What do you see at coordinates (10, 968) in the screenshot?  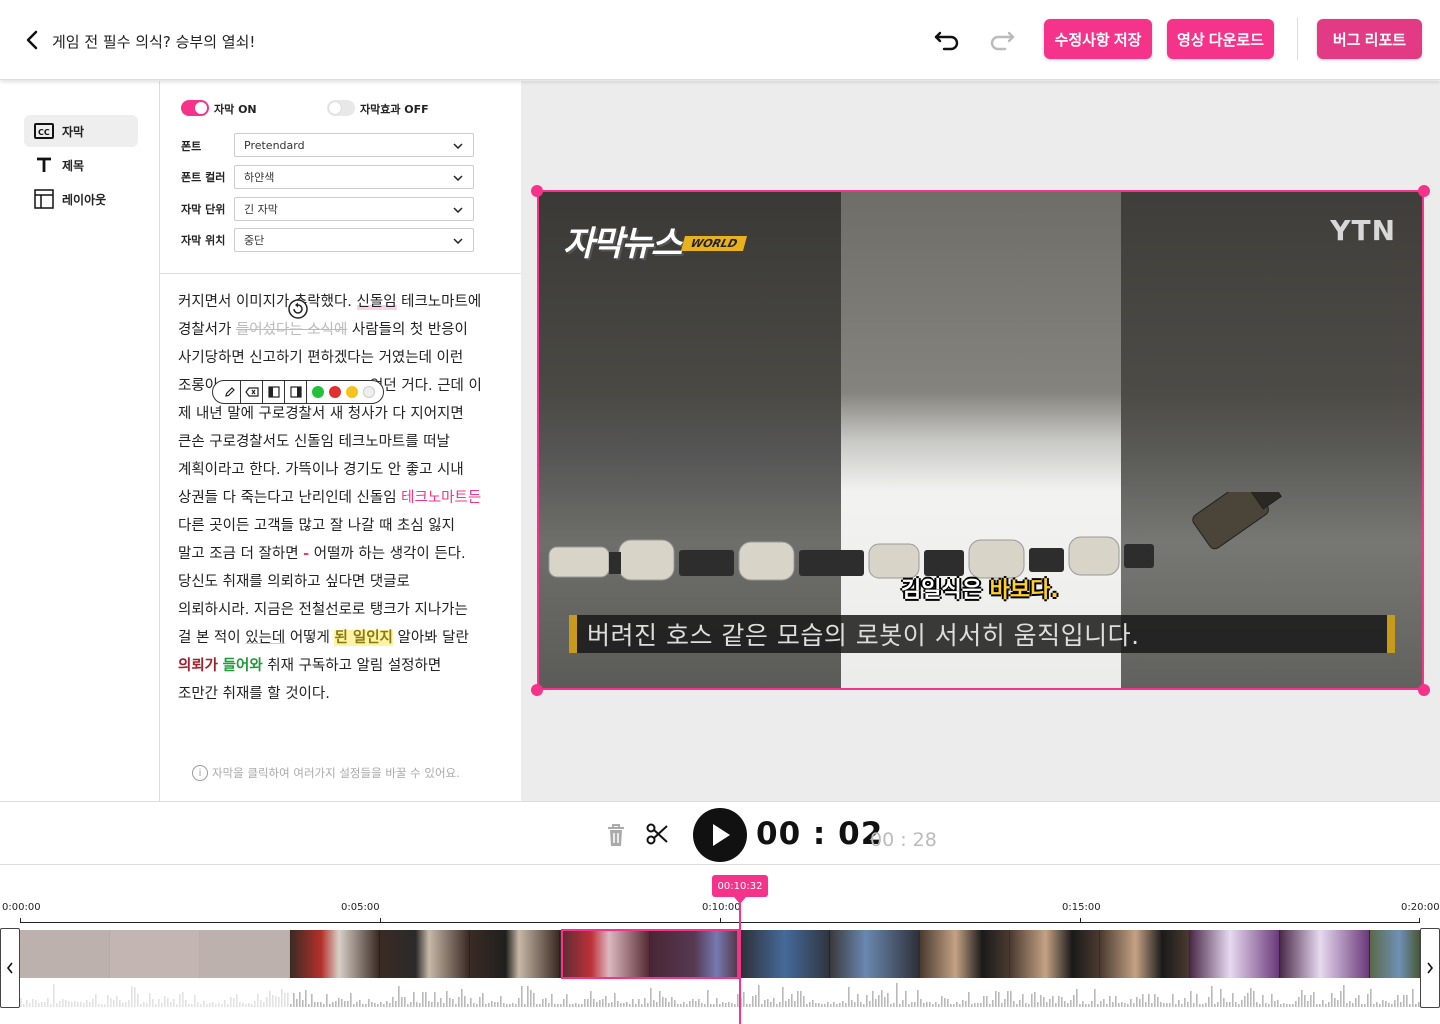 I see `chevron-left-icon` at bounding box center [10, 968].